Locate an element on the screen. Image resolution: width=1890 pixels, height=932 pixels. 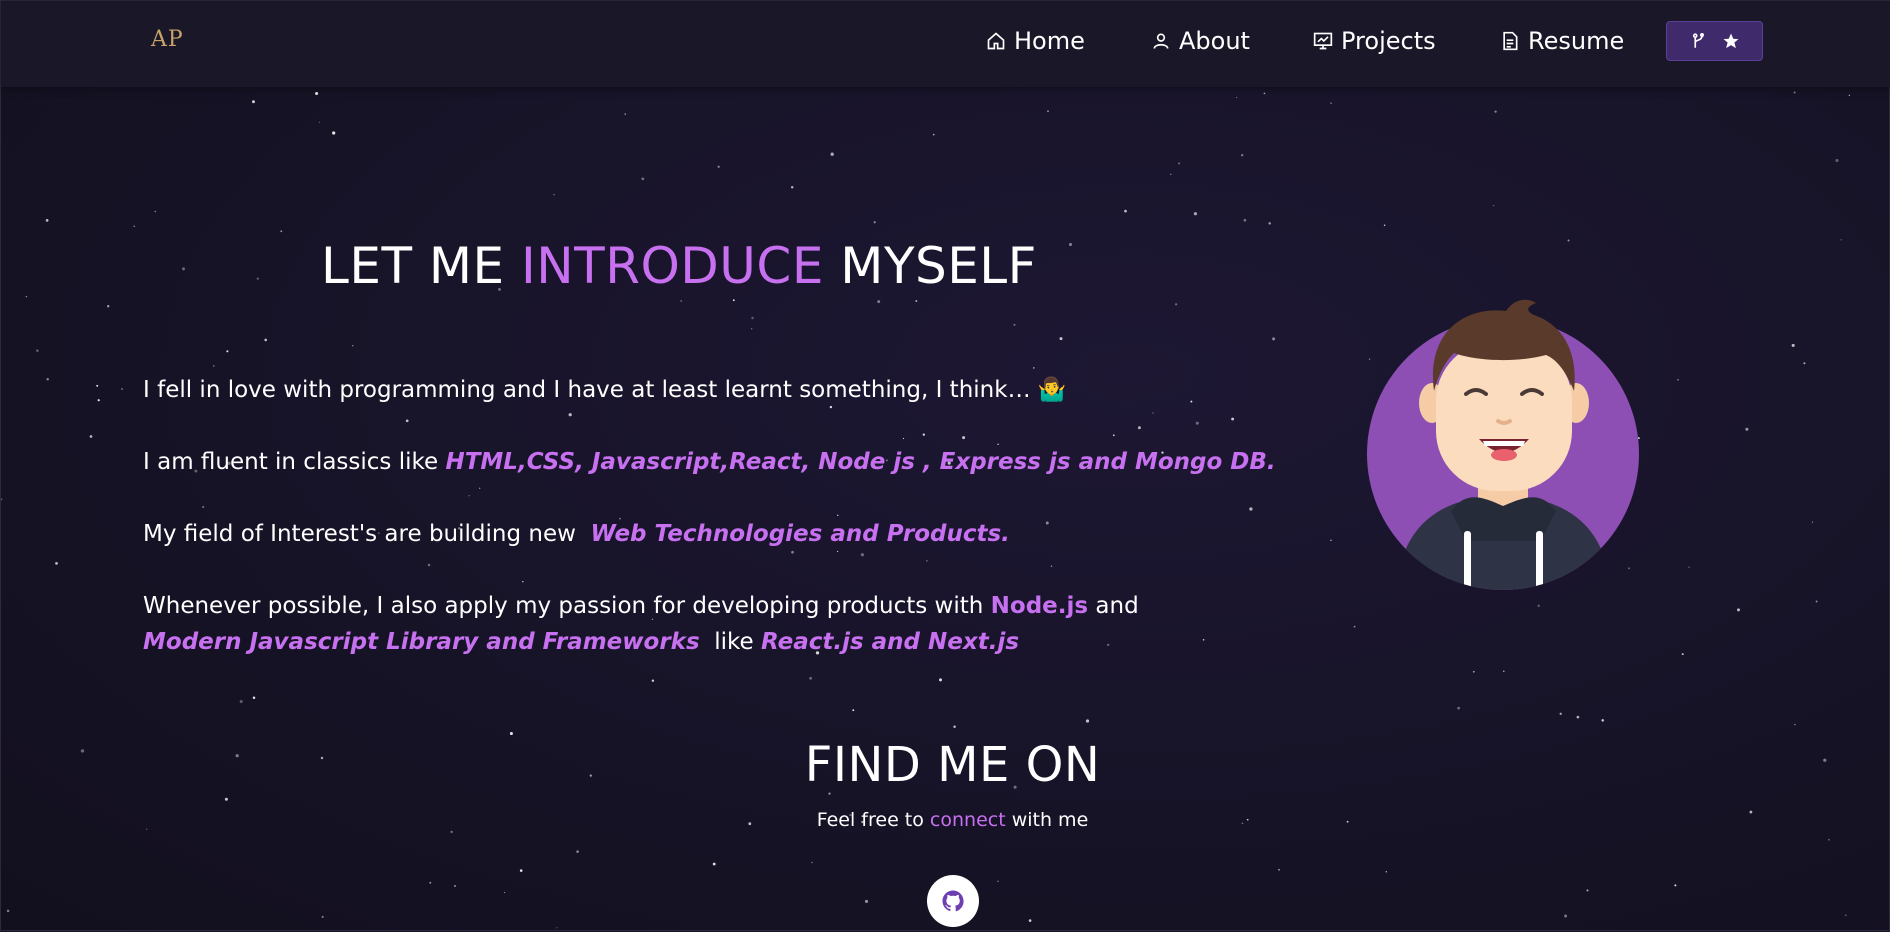
sub-pre: Feel free to is located at coordinates (873, 820).